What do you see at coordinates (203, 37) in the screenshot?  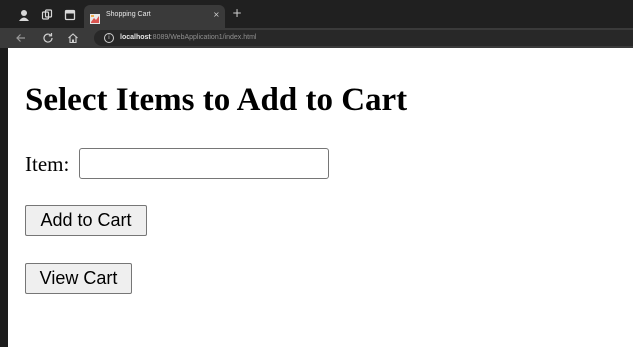 I see `url-path: :8089/WebApplication1/index.html` at bounding box center [203, 37].